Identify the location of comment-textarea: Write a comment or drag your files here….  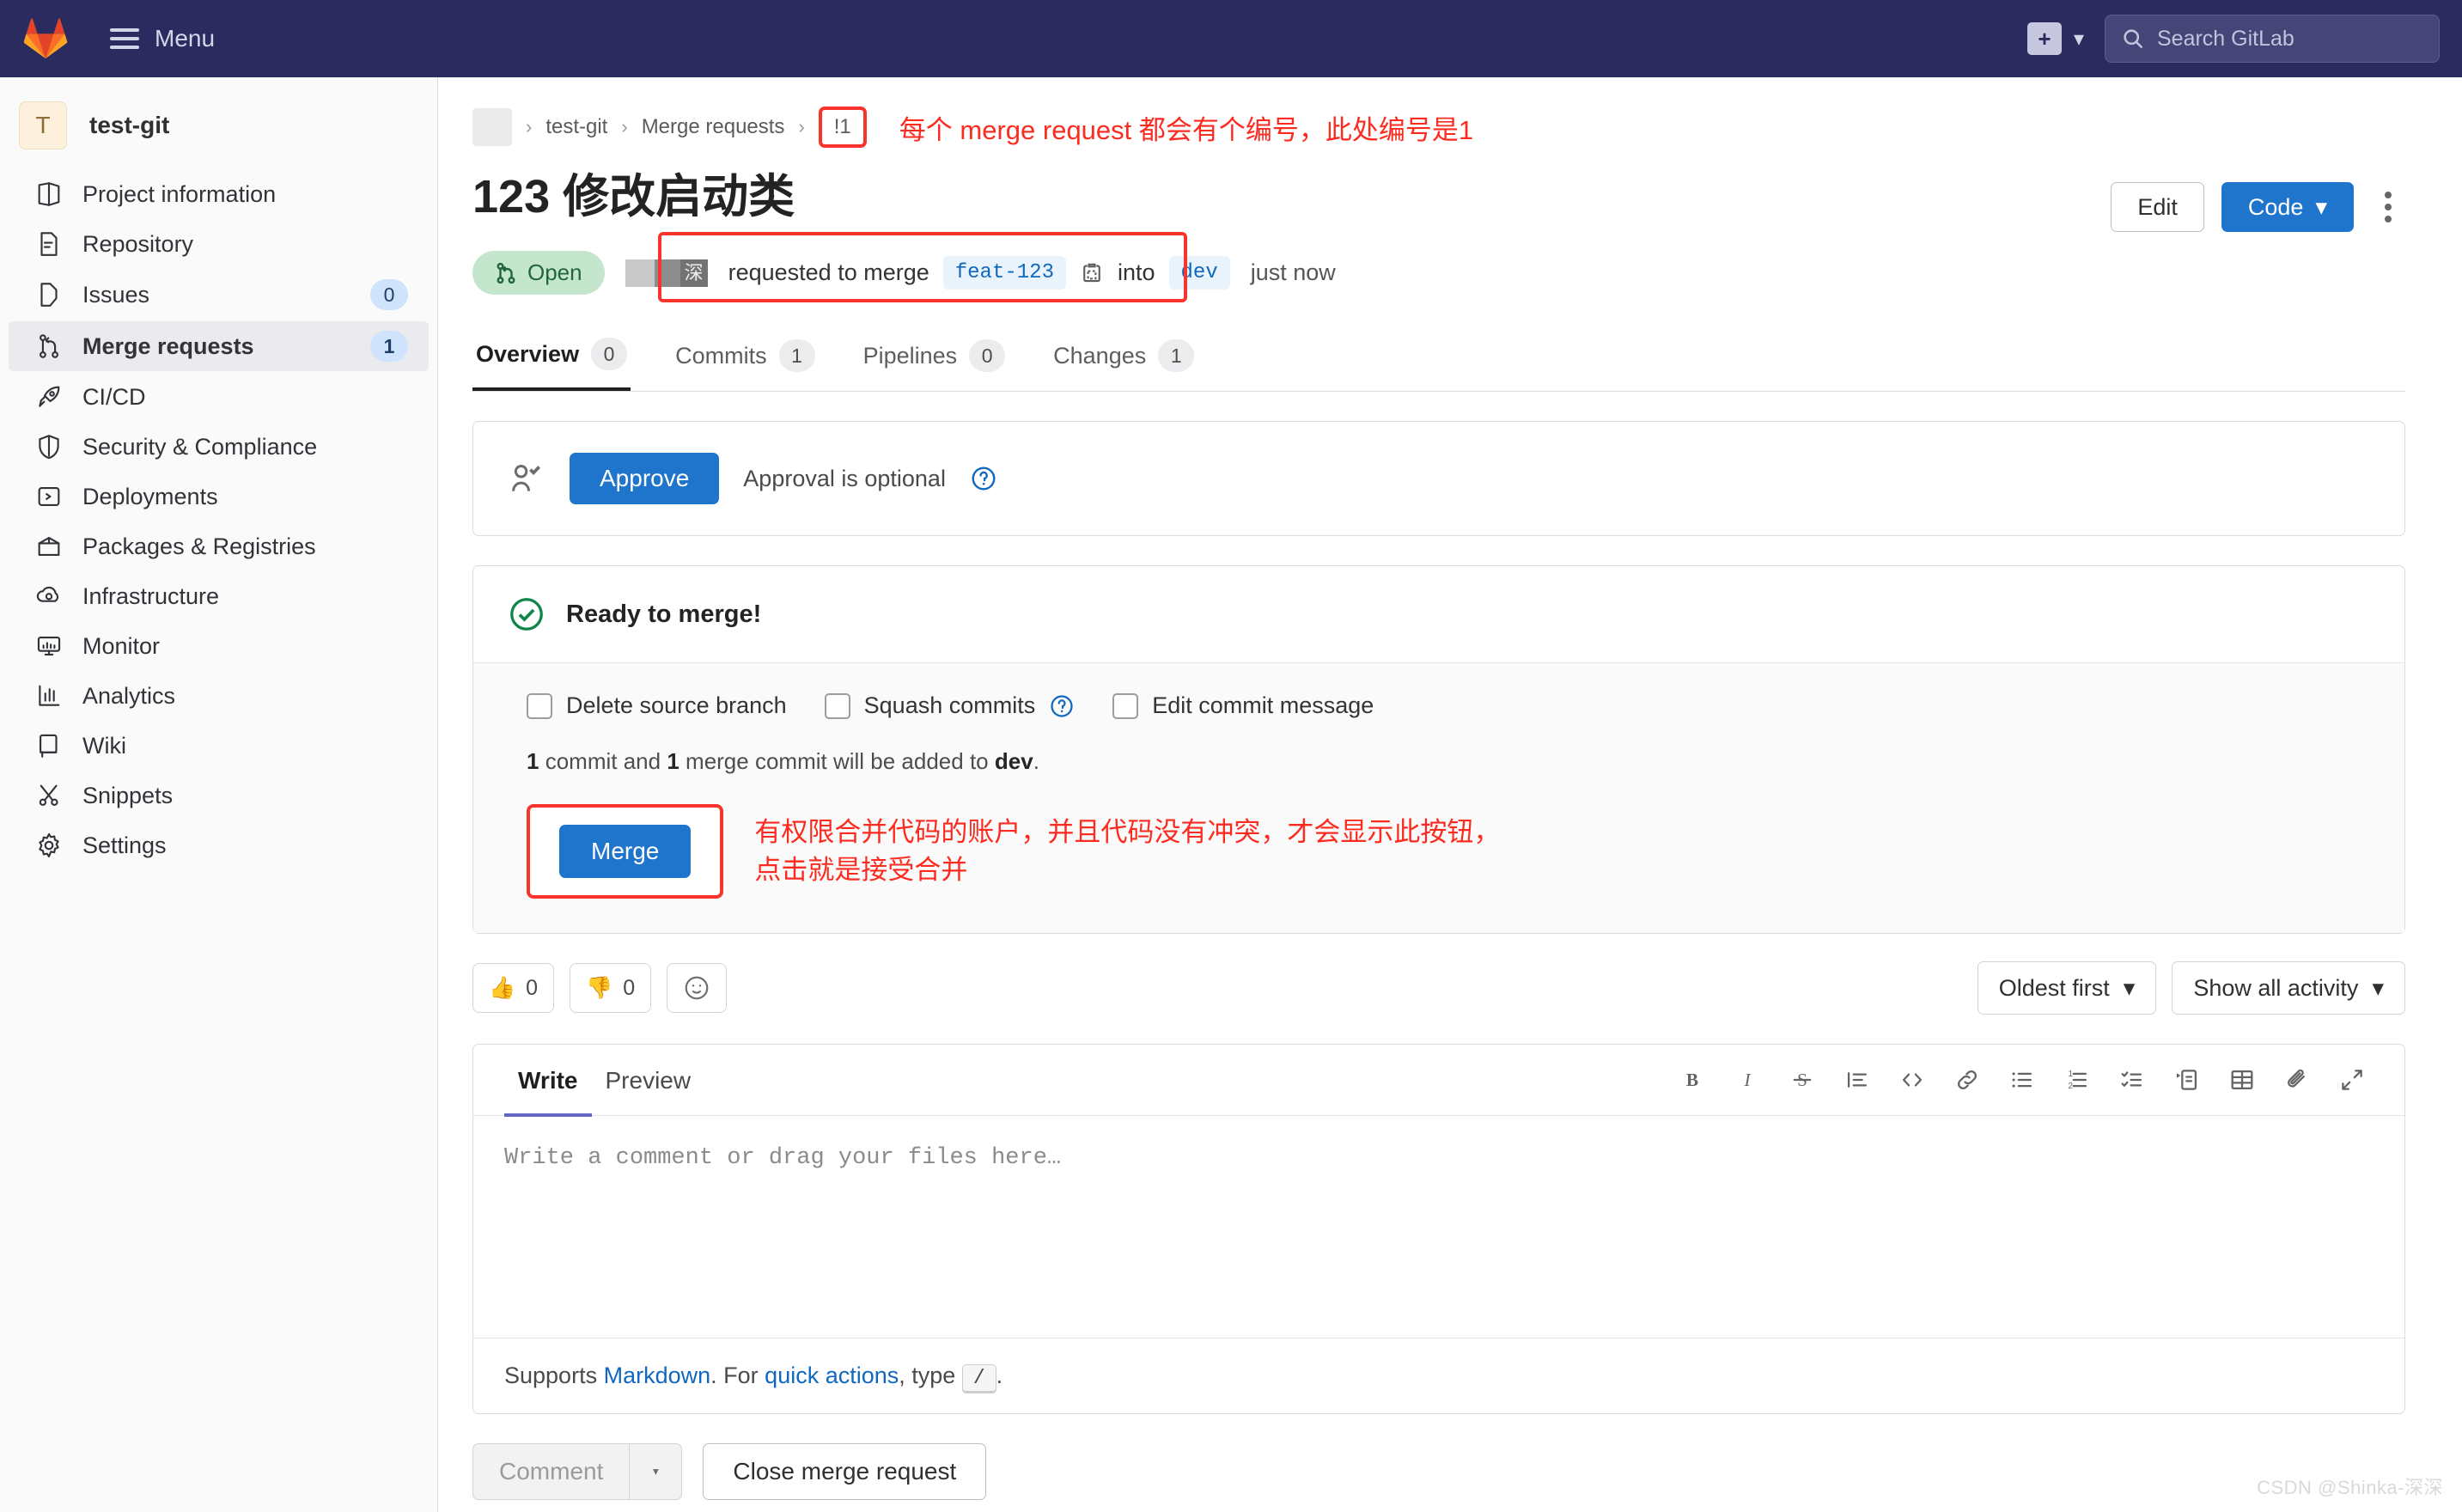
(1438, 1227).